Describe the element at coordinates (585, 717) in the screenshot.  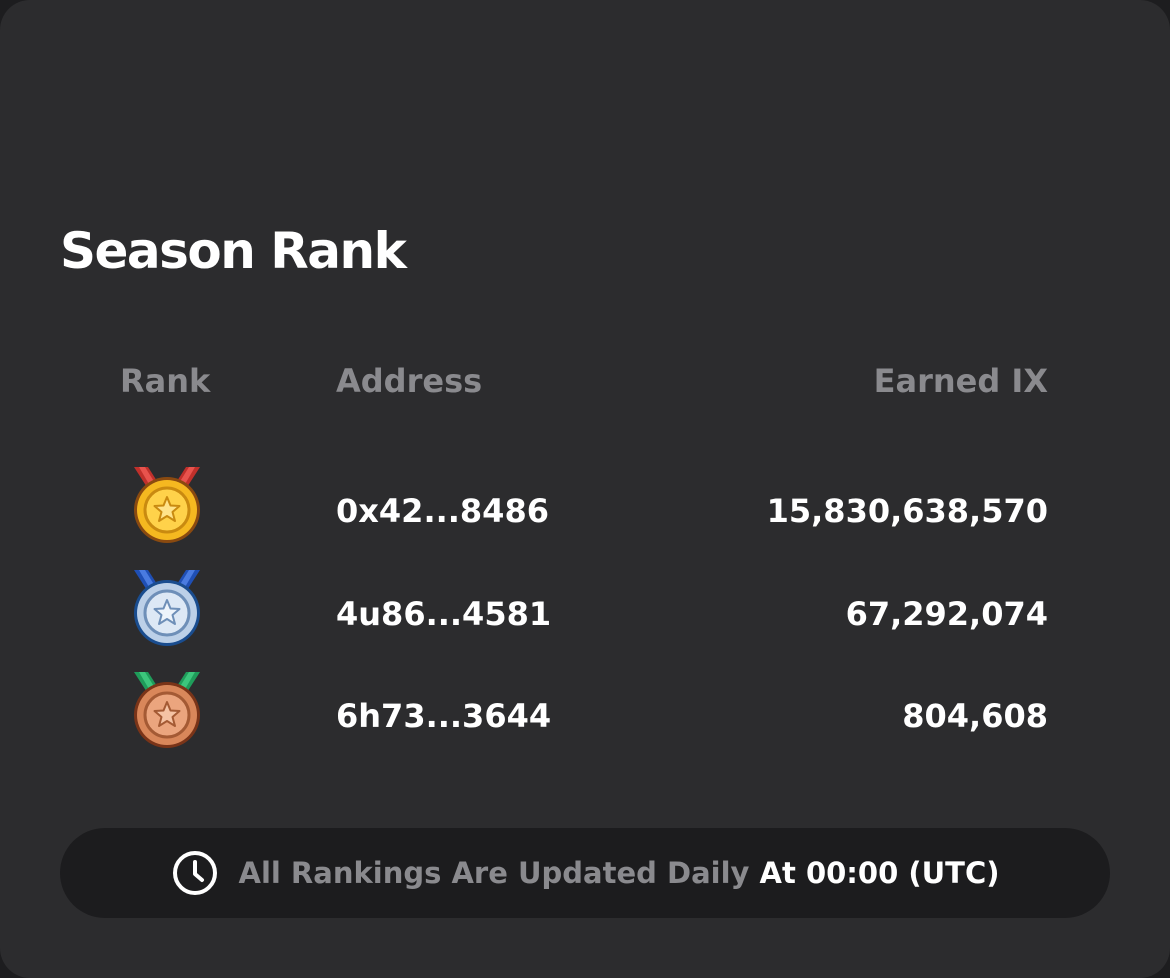
I see `table-row: 6h73...3644 804,608` at that location.